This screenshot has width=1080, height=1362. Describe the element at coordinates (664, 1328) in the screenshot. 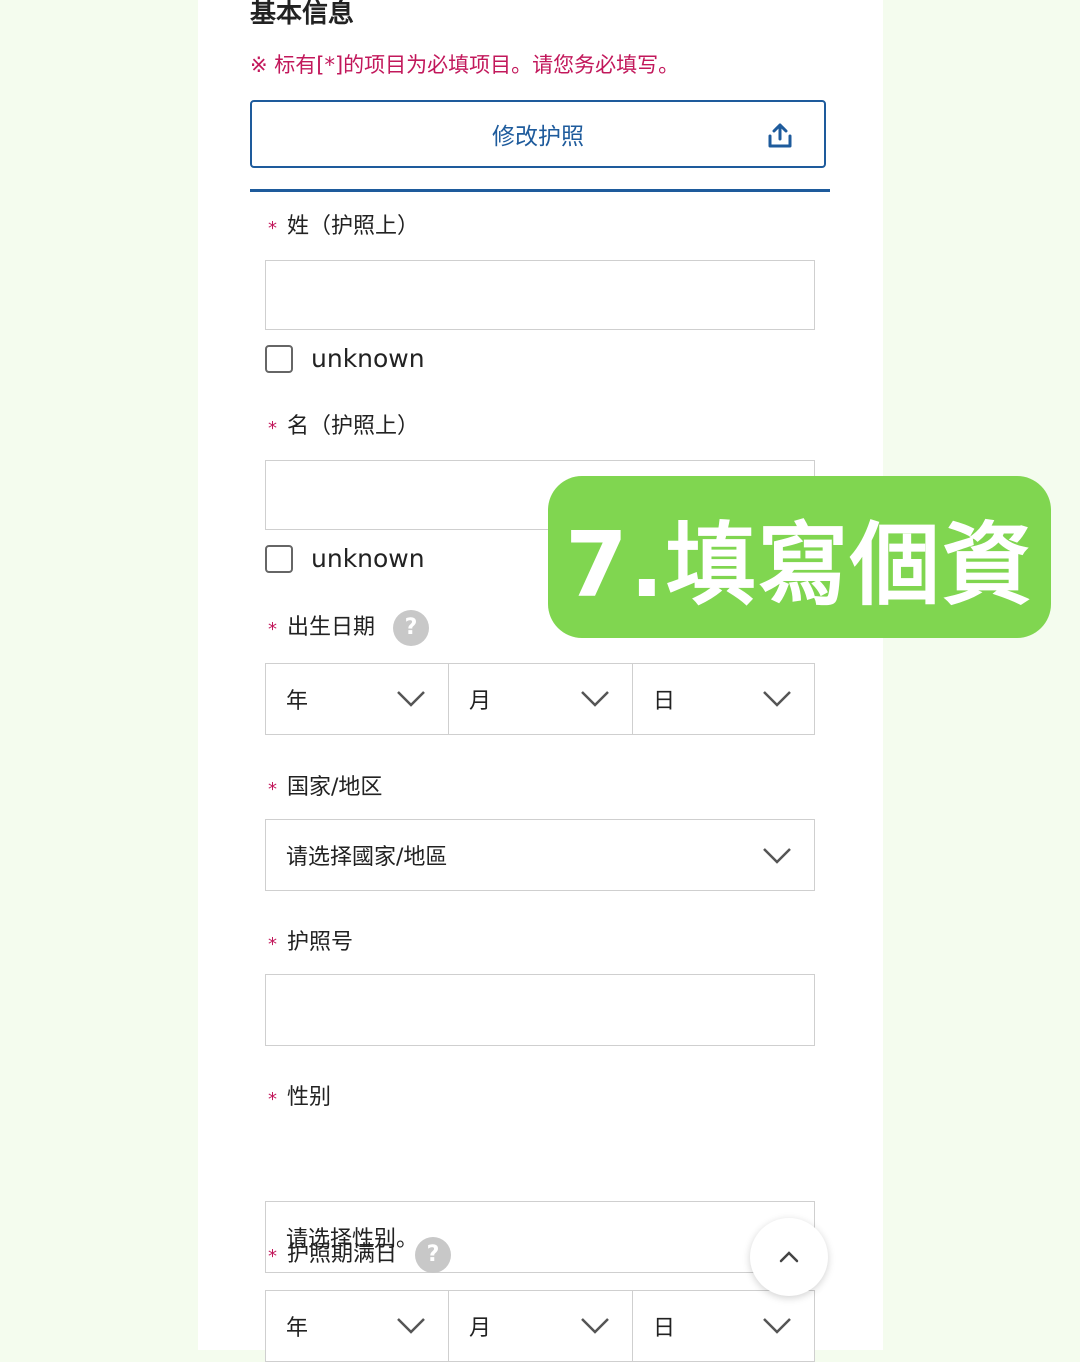

I see `expiry-day-value: 日` at that location.